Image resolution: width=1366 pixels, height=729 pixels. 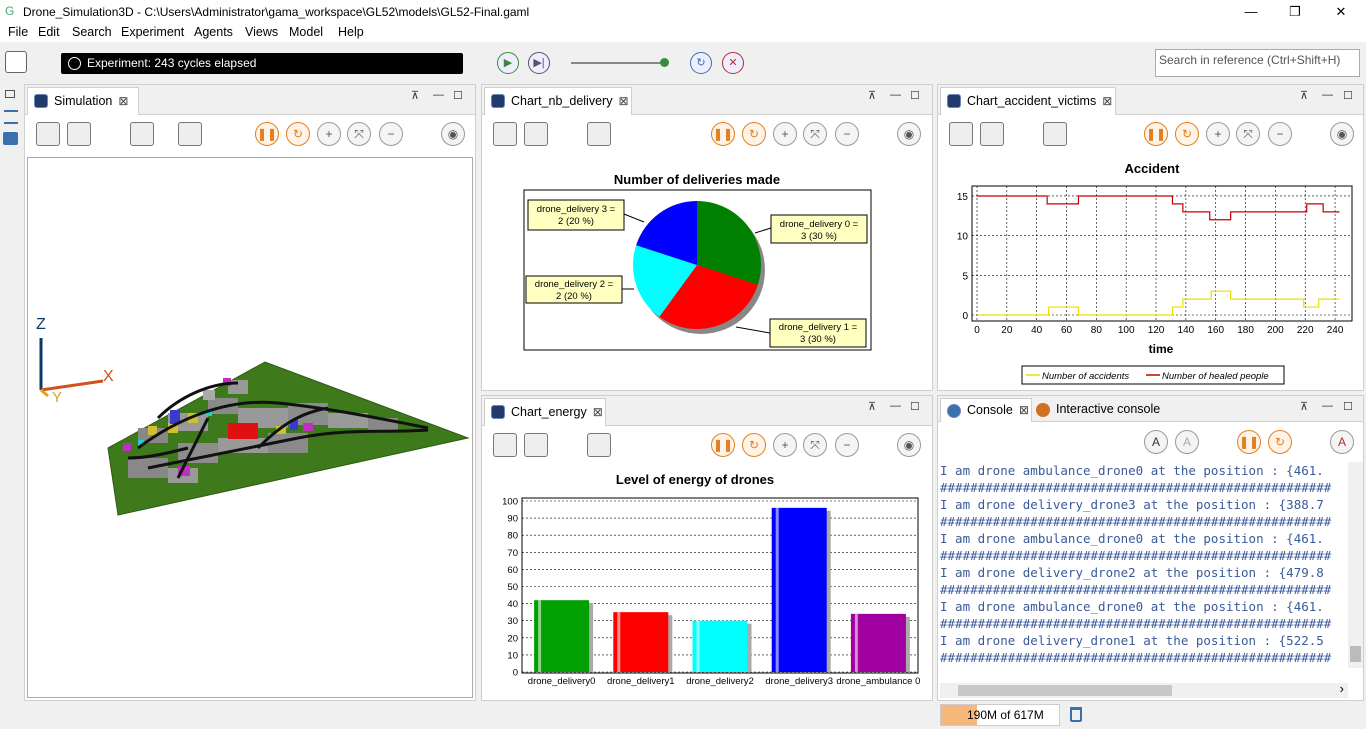 What do you see at coordinates (986, 410) in the screenshot?
I see `tab-console: Console ⊠` at bounding box center [986, 410].